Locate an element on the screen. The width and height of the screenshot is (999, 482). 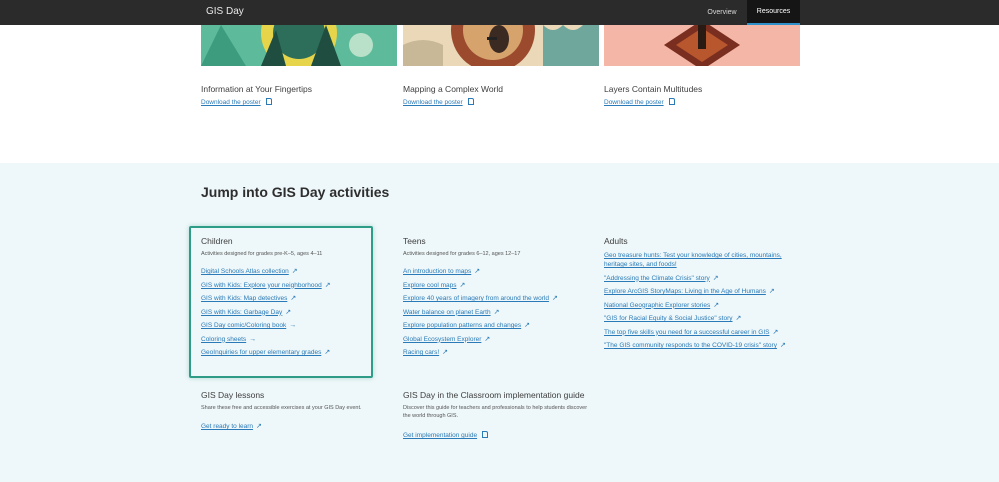
section-heading: Jump into GIS Day activities is located at coordinates (295, 192).